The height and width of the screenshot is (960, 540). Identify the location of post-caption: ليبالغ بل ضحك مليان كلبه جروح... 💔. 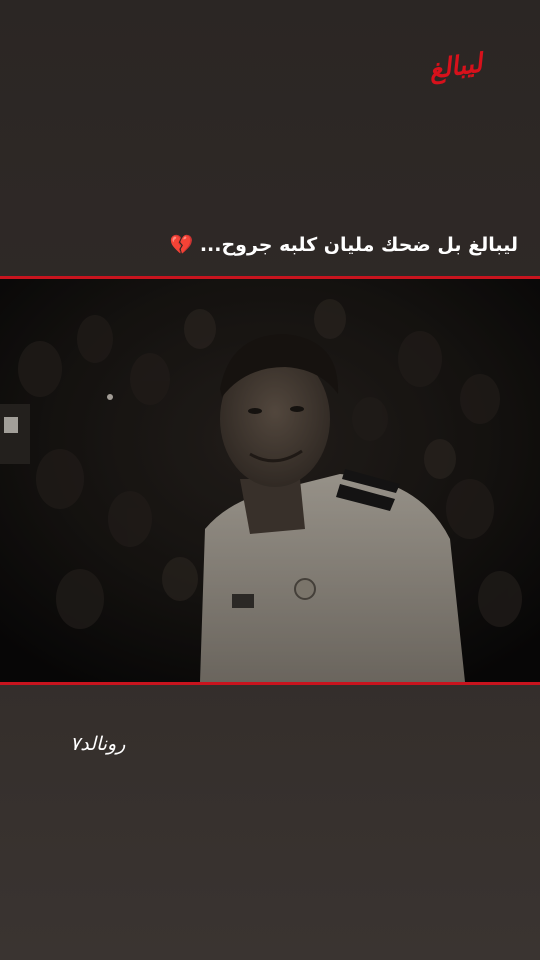
(344, 244).